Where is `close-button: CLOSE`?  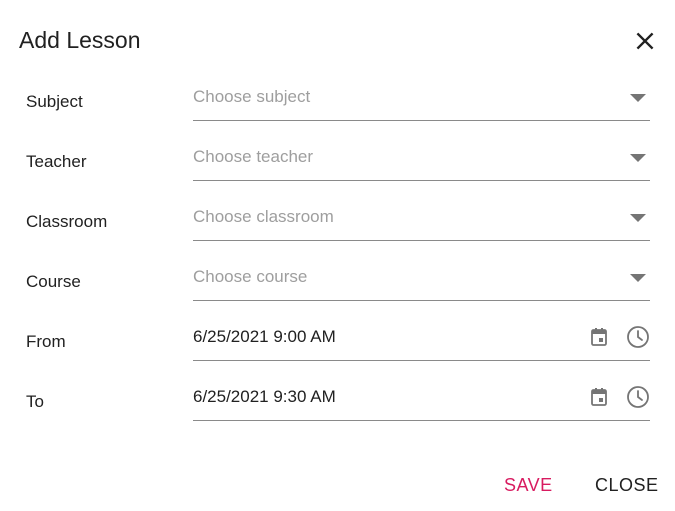
close-button: CLOSE is located at coordinates (627, 485).